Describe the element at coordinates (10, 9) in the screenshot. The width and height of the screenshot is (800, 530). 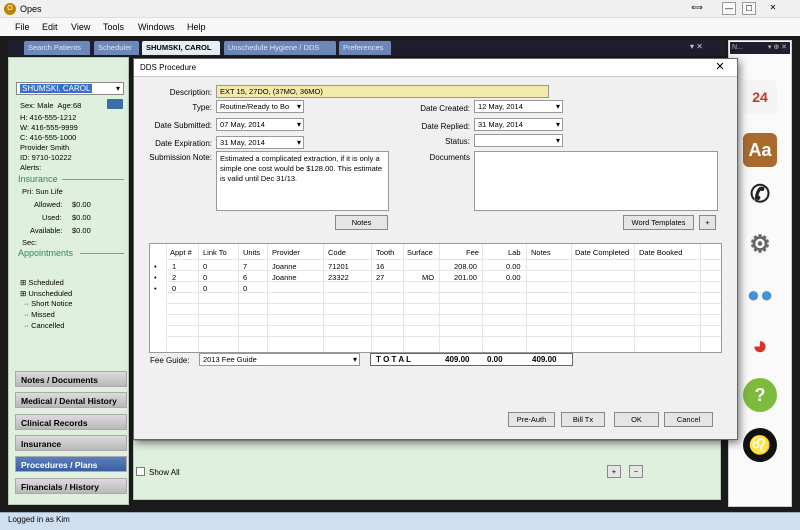
I see `app-logo-icon: O` at that location.